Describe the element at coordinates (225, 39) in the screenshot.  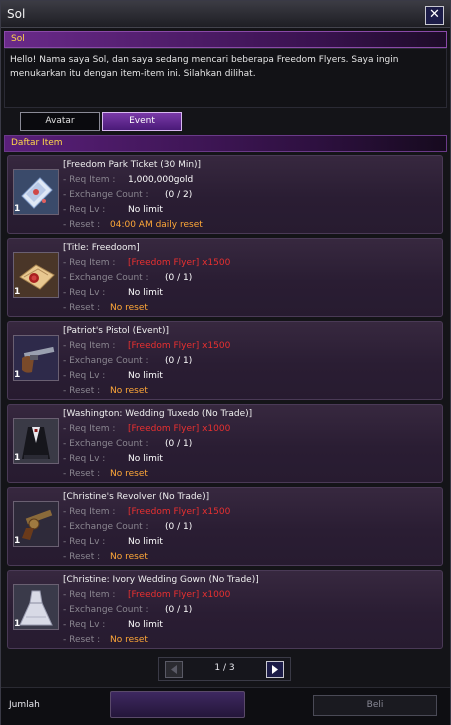
I see `npc-name-header: Sol` at that location.